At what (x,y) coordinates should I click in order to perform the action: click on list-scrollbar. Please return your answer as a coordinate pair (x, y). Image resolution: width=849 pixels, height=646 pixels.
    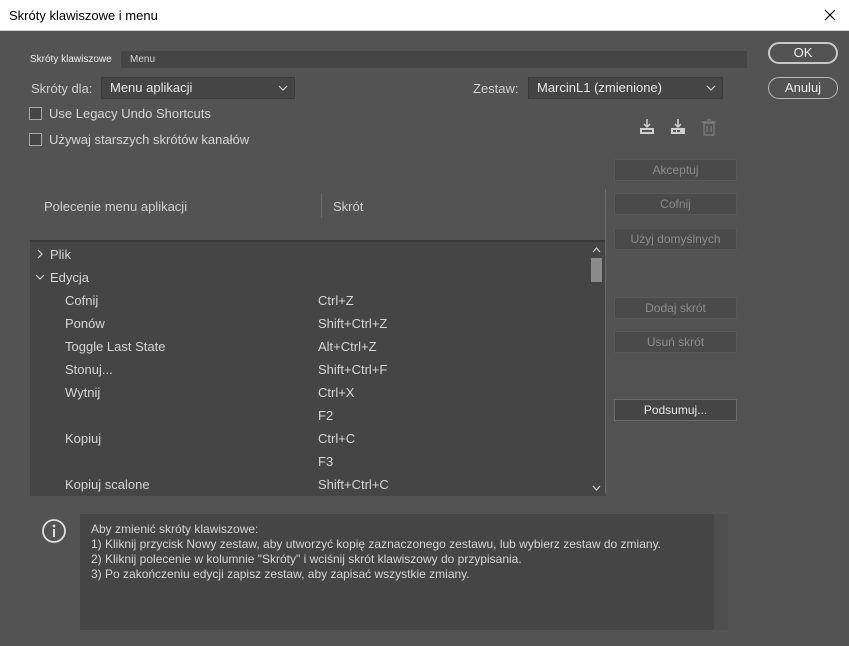
    Looking at the image, I should click on (596, 369).